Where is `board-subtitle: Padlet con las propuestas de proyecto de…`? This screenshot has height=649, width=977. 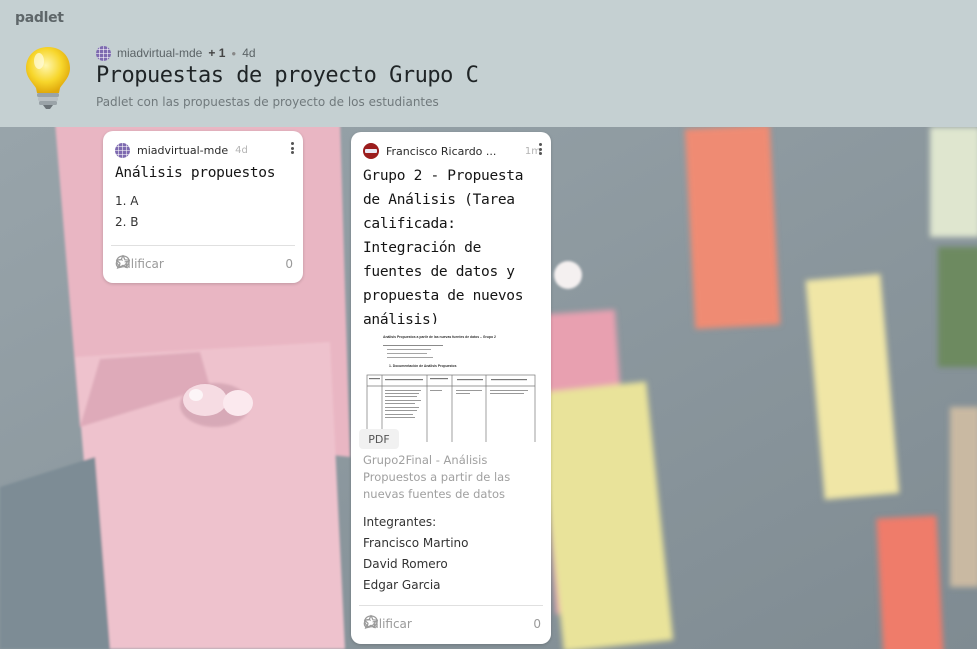 board-subtitle: Padlet con las propuestas de proyecto de… is located at coordinates (267, 102).